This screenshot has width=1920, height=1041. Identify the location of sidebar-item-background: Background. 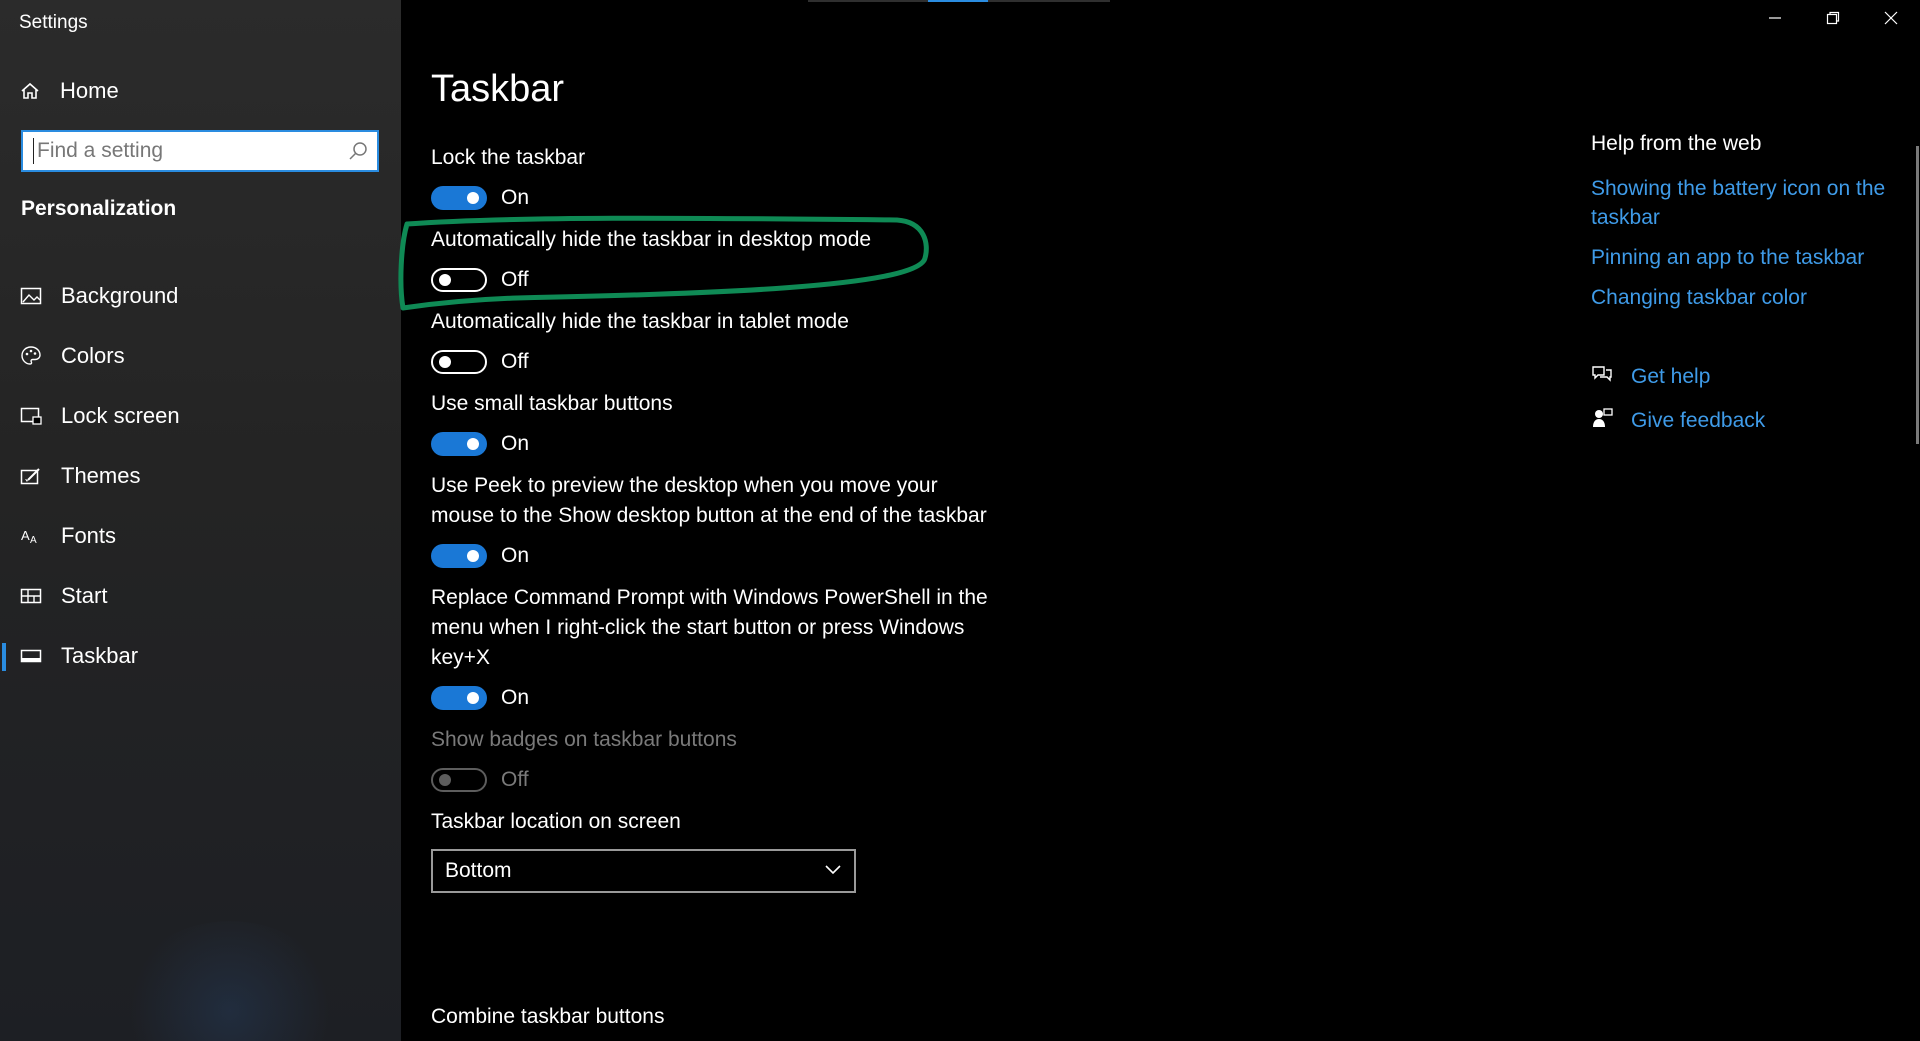
(200, 296).